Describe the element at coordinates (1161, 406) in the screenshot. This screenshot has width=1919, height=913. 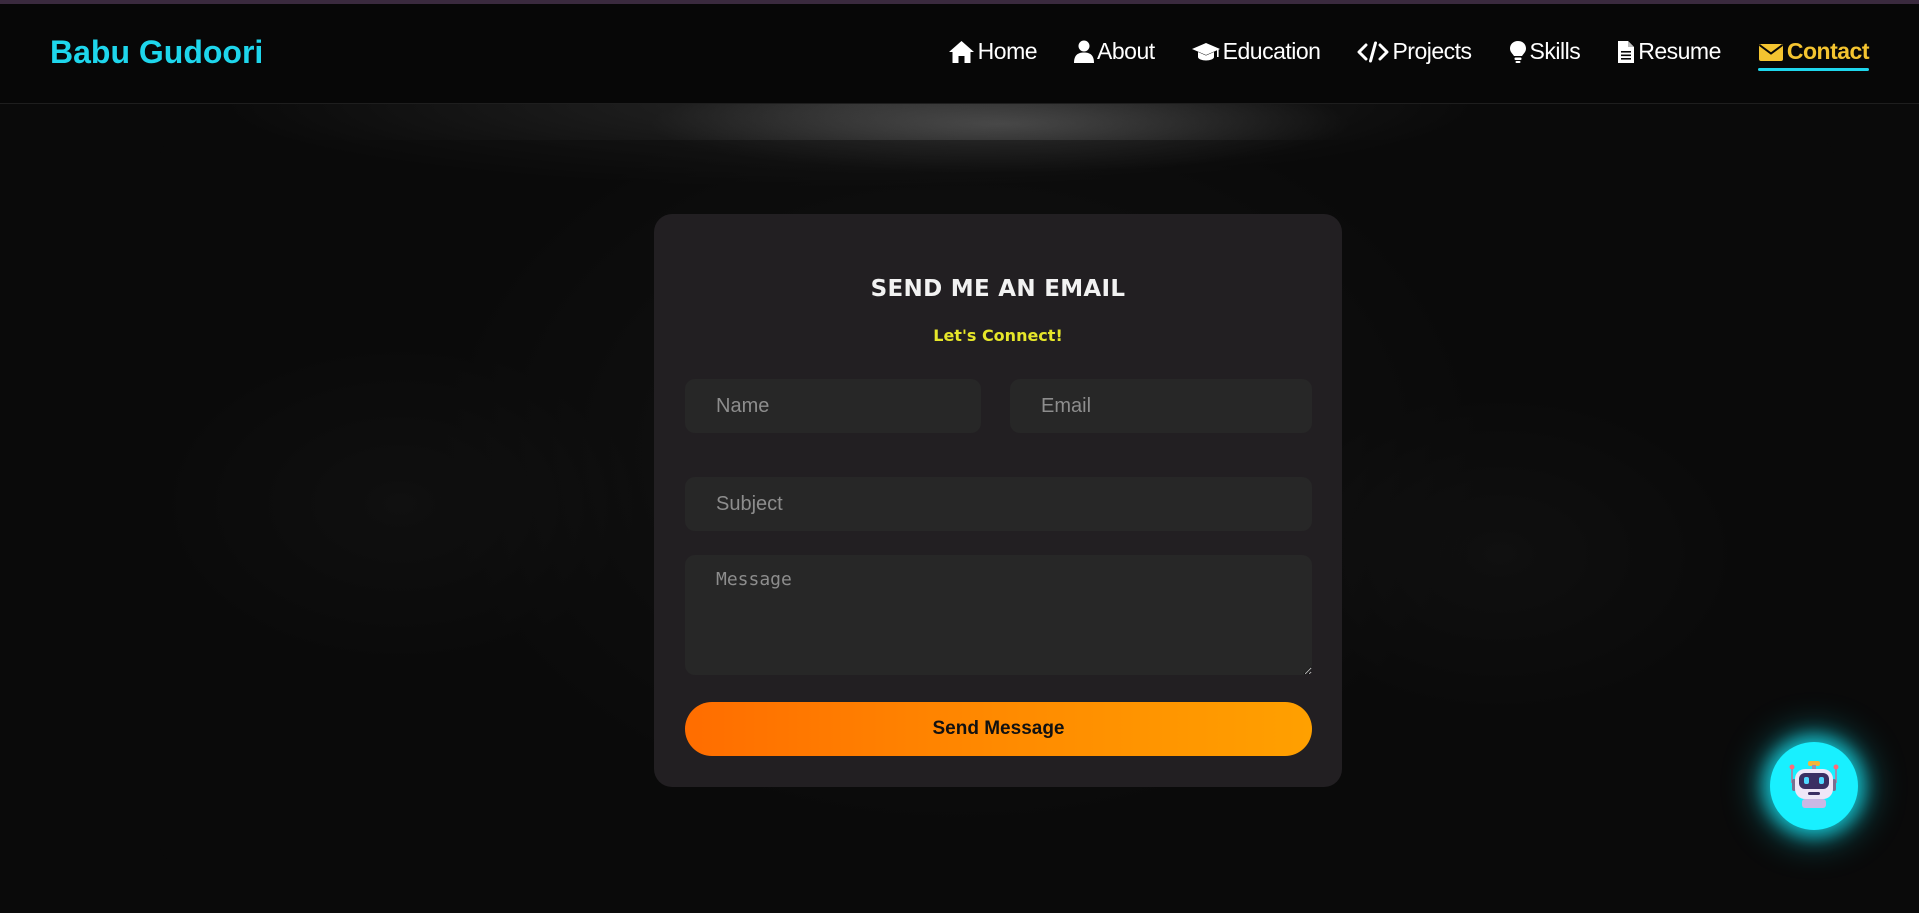
I see `email-input` at that location.